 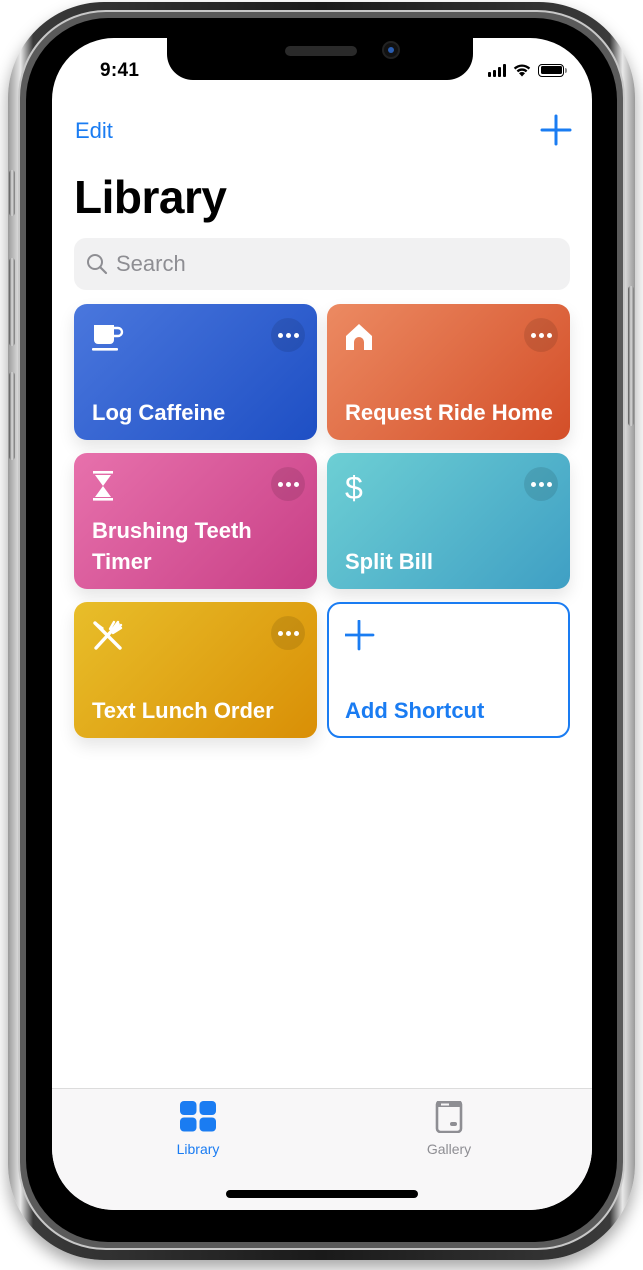 What do you see at coordinates (415, 710) in the screenshot?
I see `add-shortcut-label: Add Shortcut` at bounding box center [415, 710].